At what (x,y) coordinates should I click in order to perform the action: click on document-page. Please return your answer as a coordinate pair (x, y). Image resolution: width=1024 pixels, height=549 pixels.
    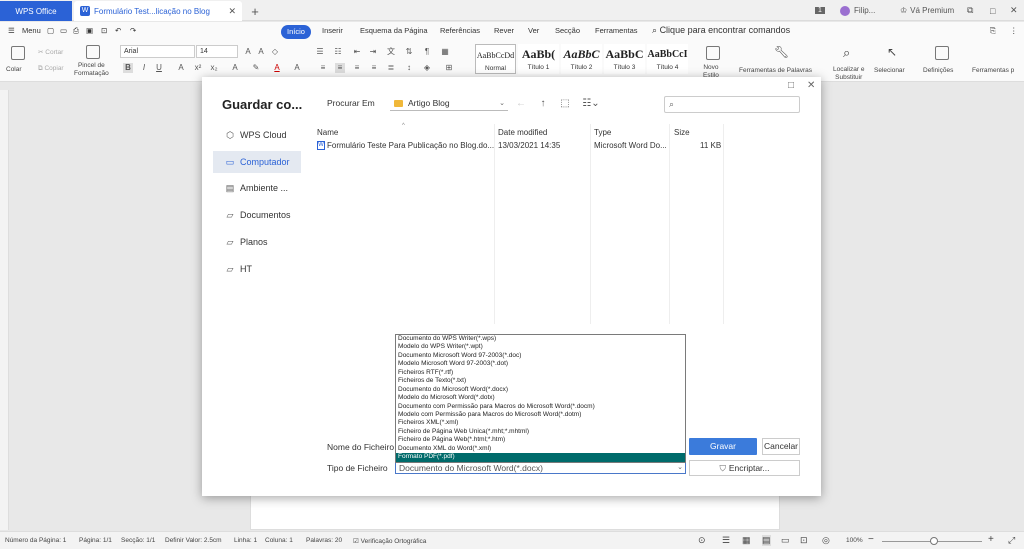
    Looking at the image, I should click on (515, 510).